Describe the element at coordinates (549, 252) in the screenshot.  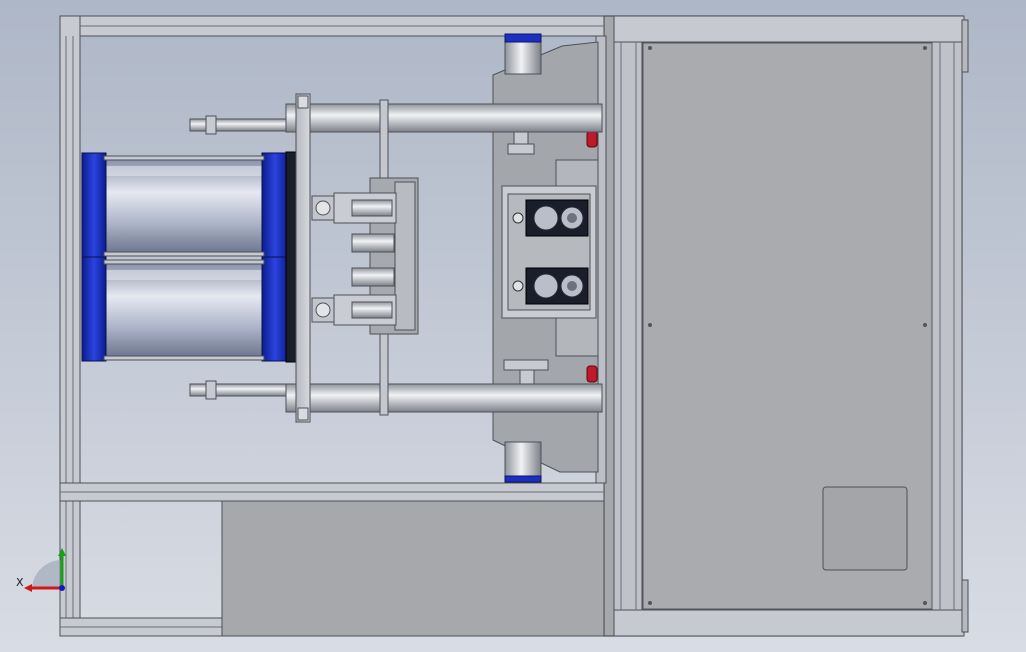
I see `die-holder` at that location.